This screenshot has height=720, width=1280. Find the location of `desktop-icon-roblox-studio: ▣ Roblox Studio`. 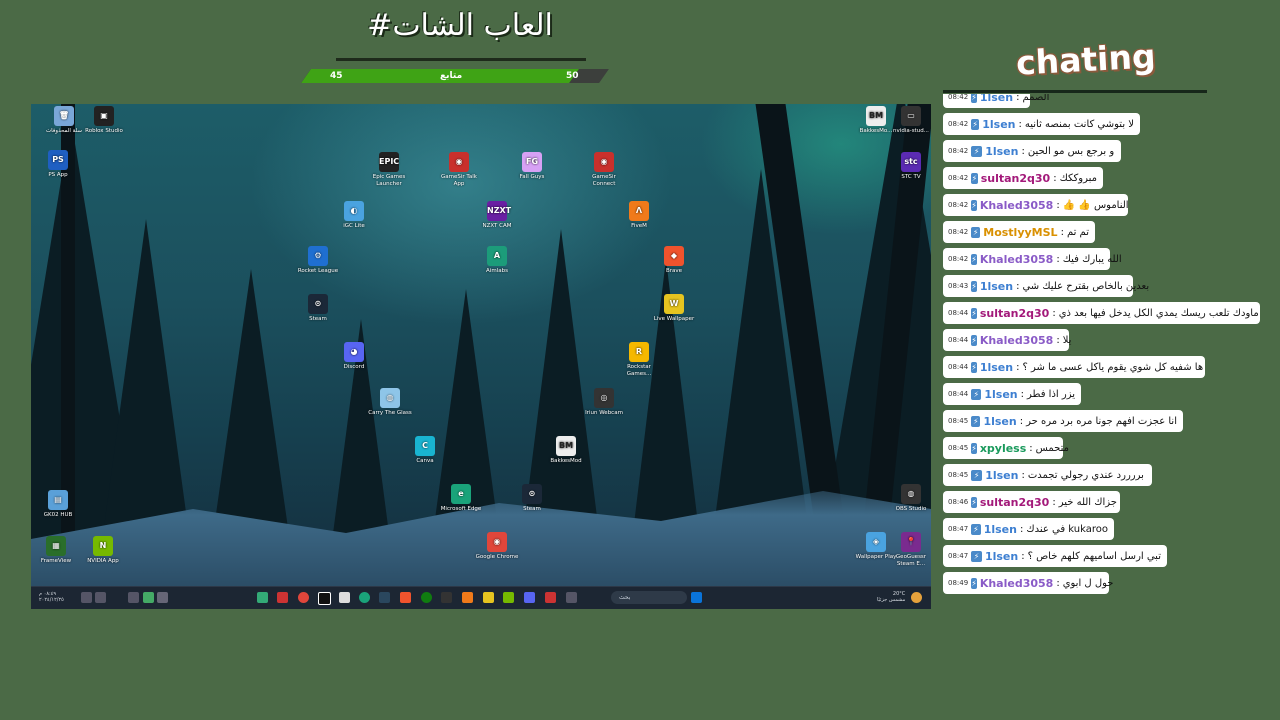

desktop-icon-roblox-studio: ▣ Roblox Studio is located at coordinates (104, 120).